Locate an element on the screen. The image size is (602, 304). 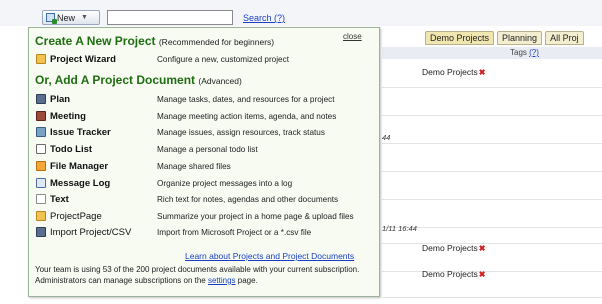
document-item-file-manager: File Manager is located at coordinates (72, 166).